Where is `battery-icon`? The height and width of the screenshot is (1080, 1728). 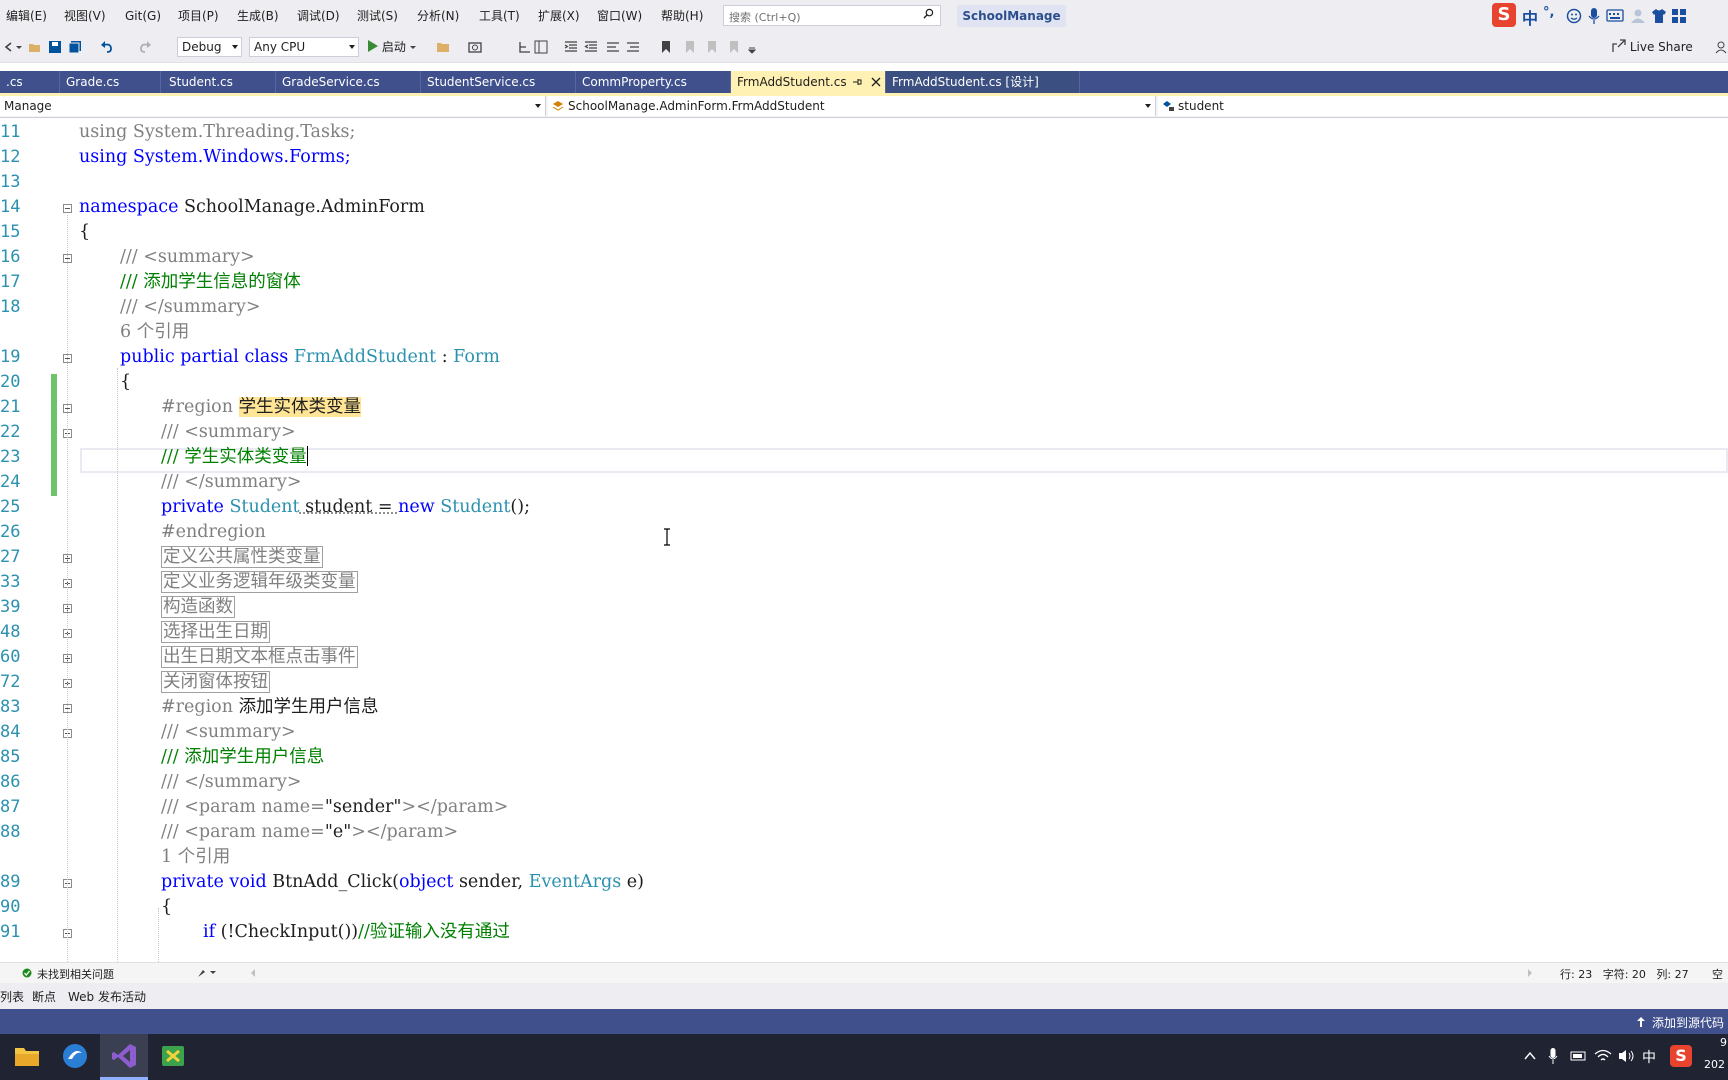 battery-icon is located at coordinates (1579, 1056).